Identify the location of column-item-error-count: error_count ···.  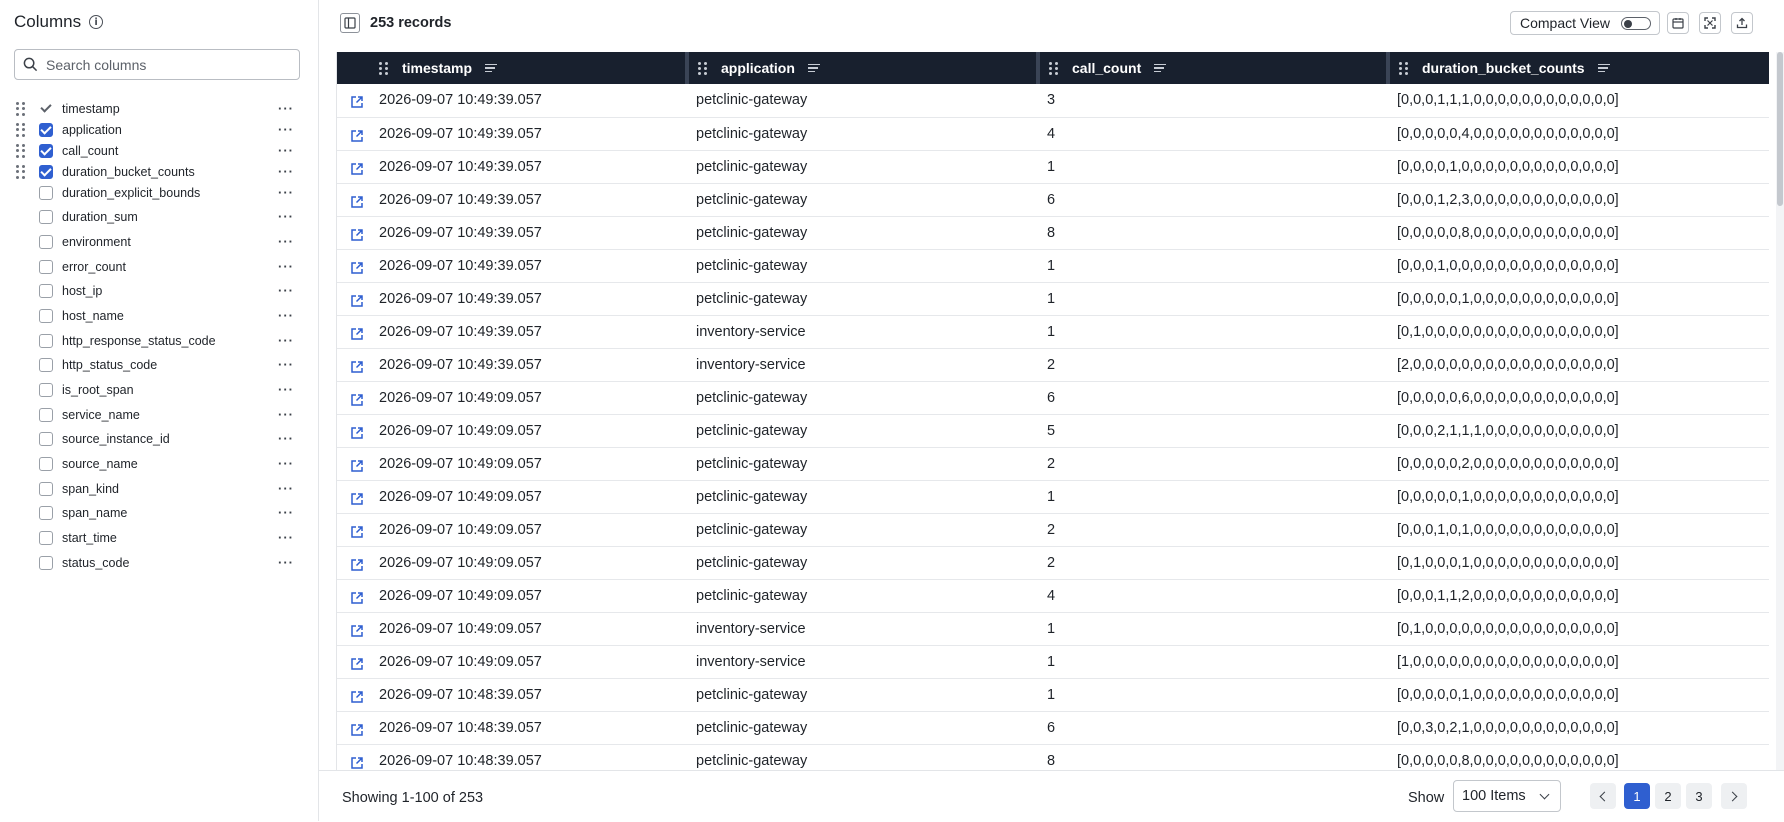
(159, 267).